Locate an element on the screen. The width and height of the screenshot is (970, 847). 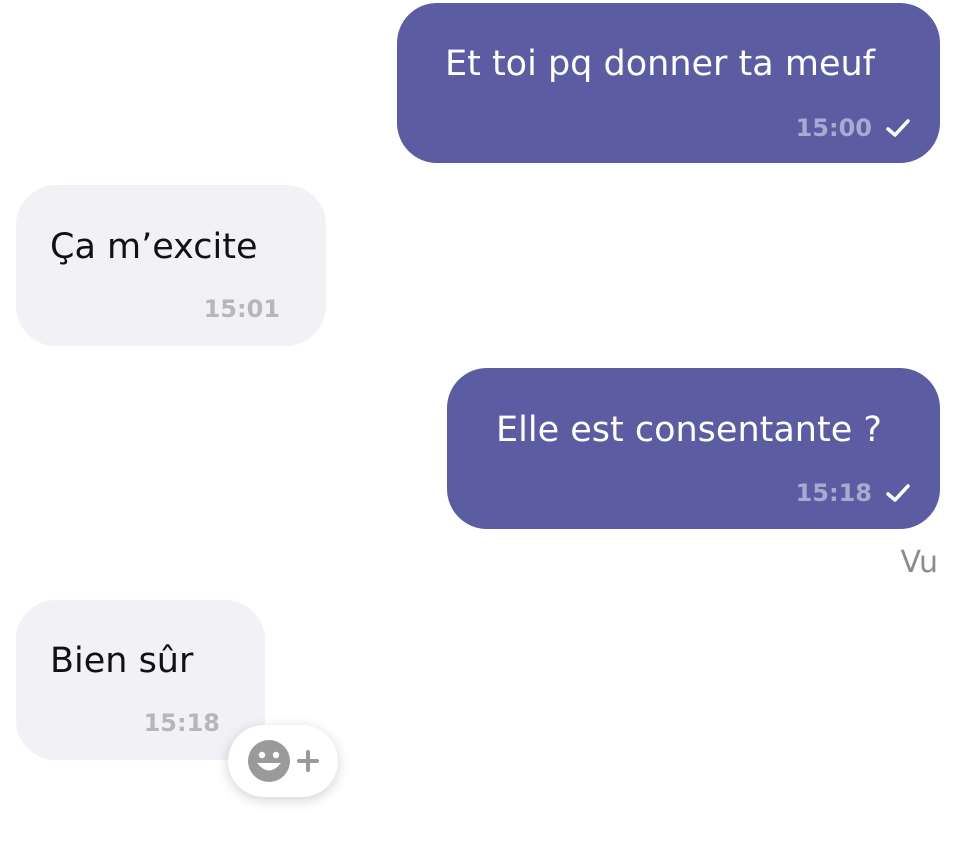
message-meta: 15:00 is located at coordinates (853, 128).